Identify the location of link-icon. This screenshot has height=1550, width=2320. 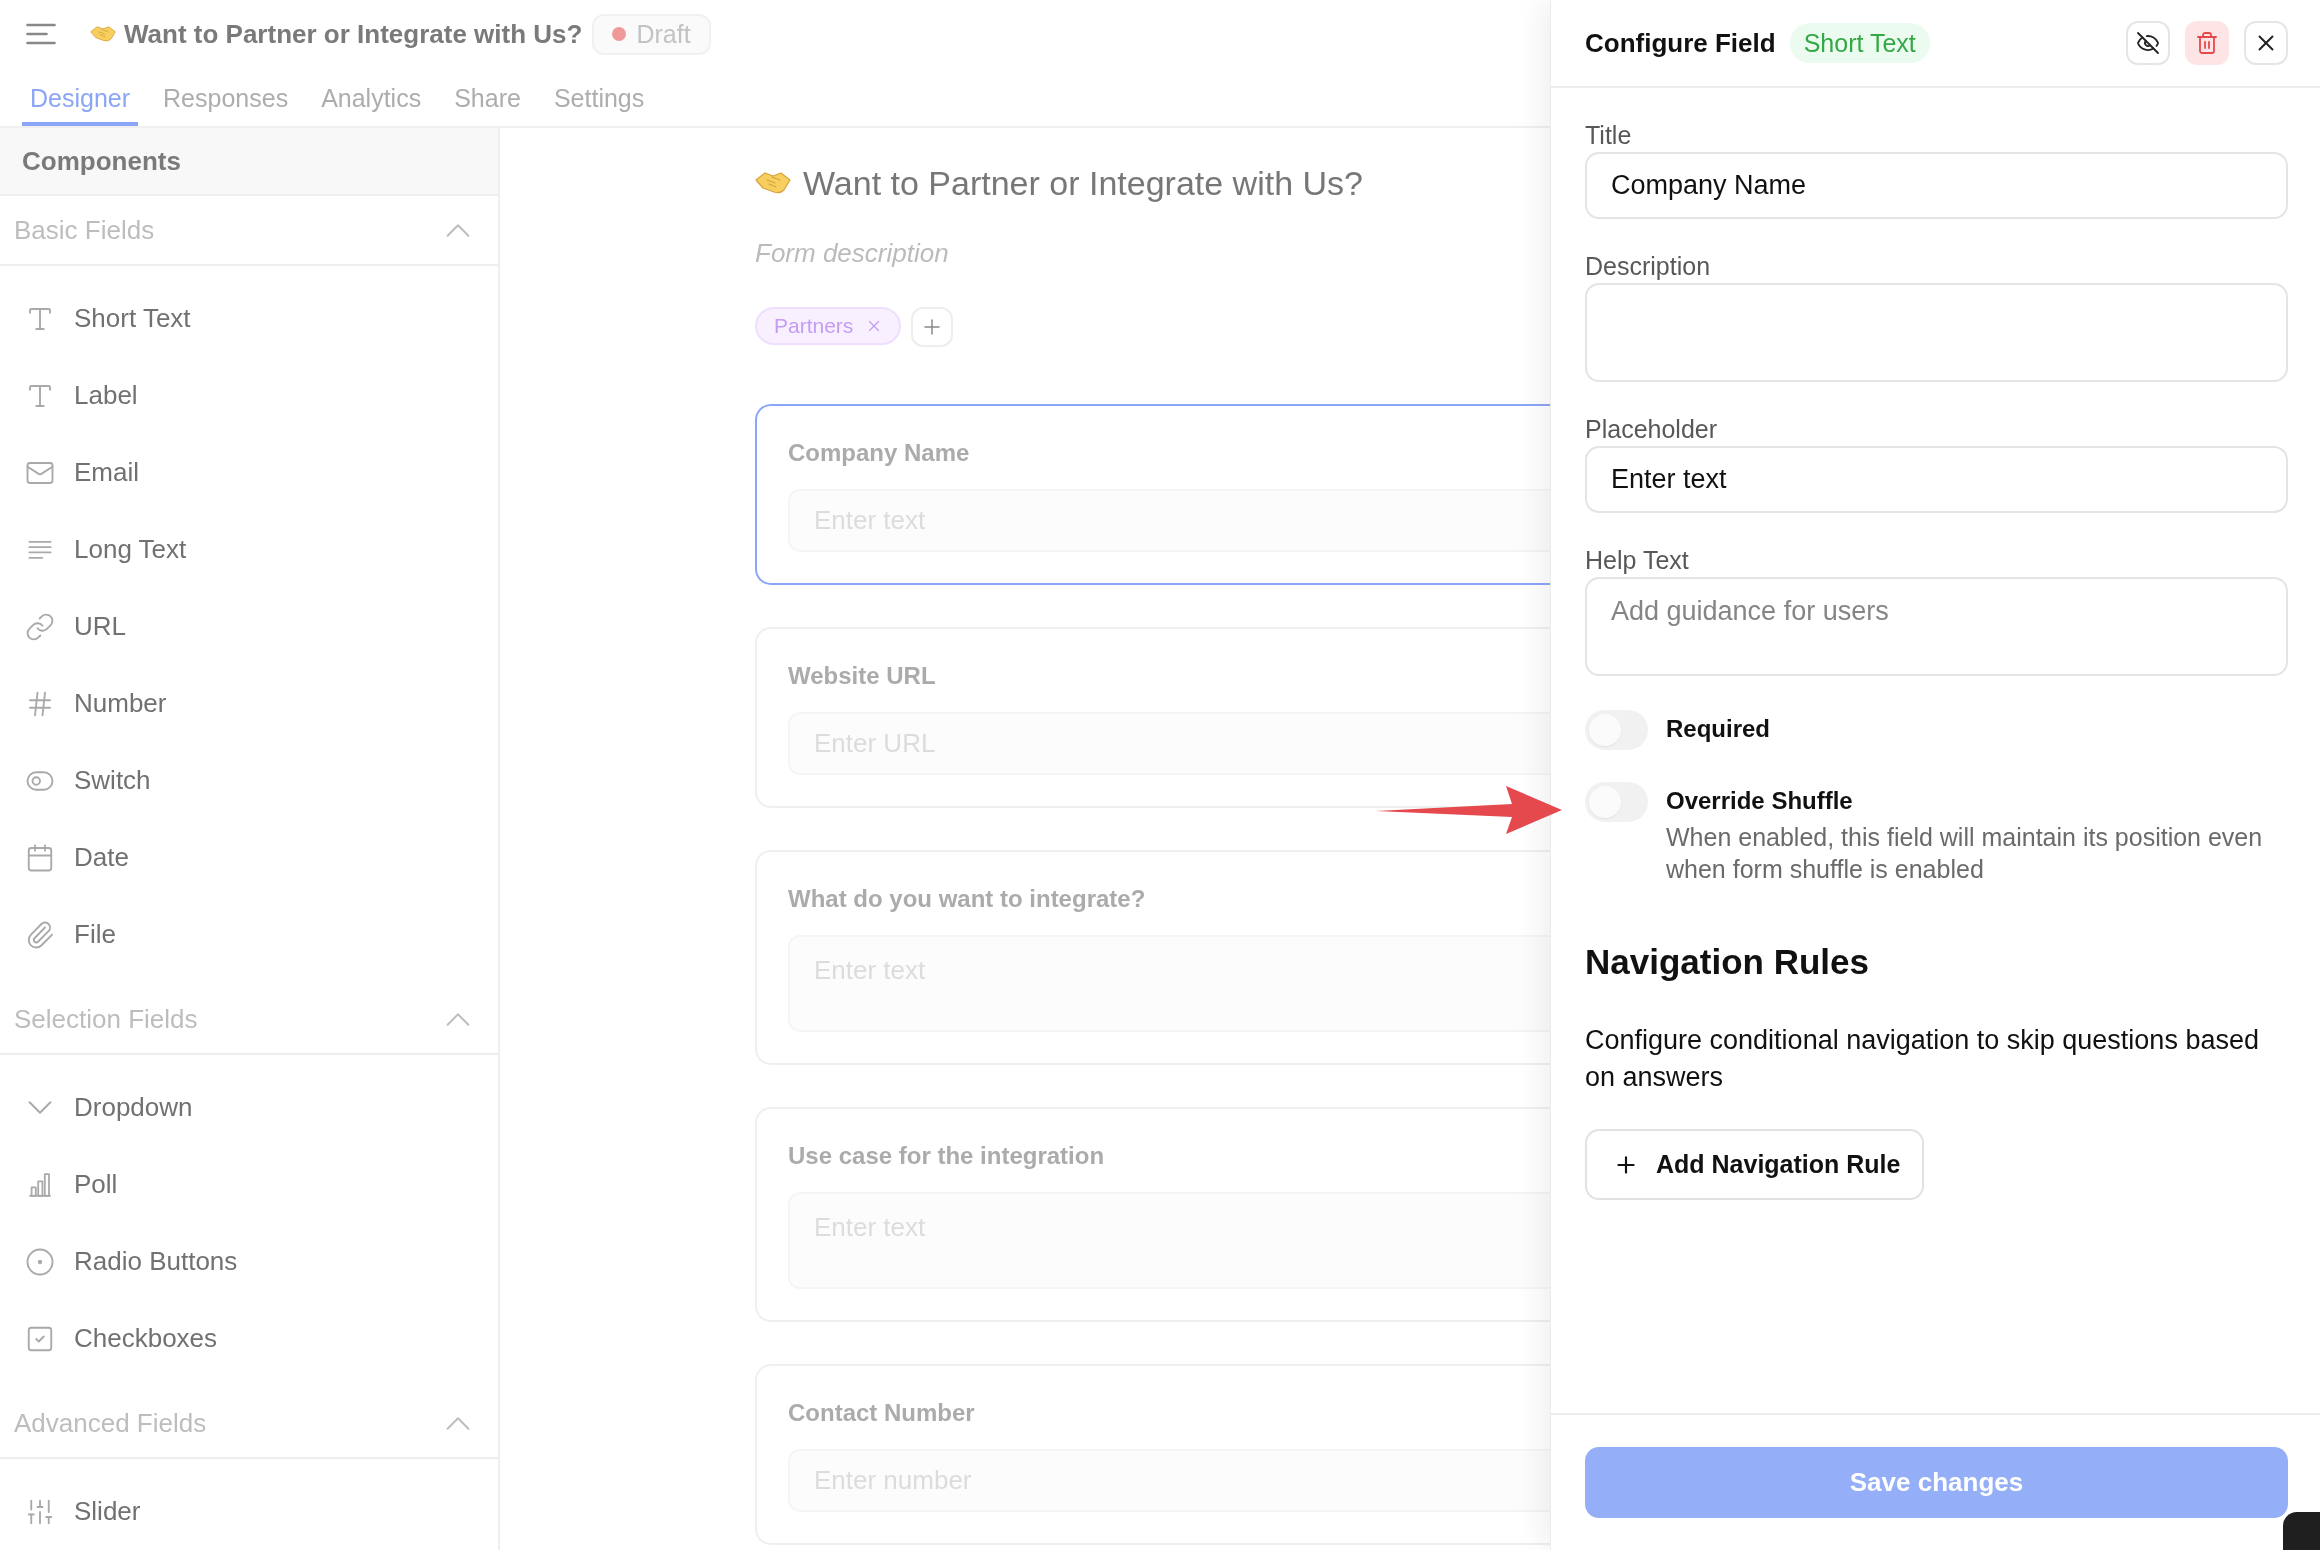
(40, 626).